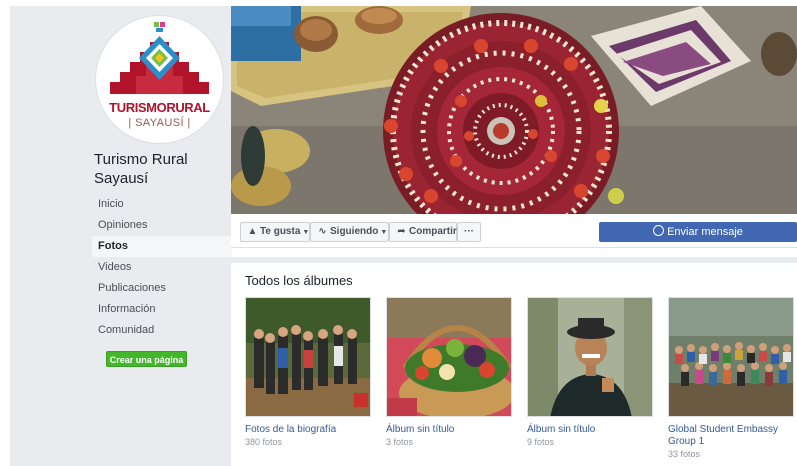 The width and height of the screenshot is (797, 466). I want to click on album-photo-count: 33 fotos, so click(684, 454).